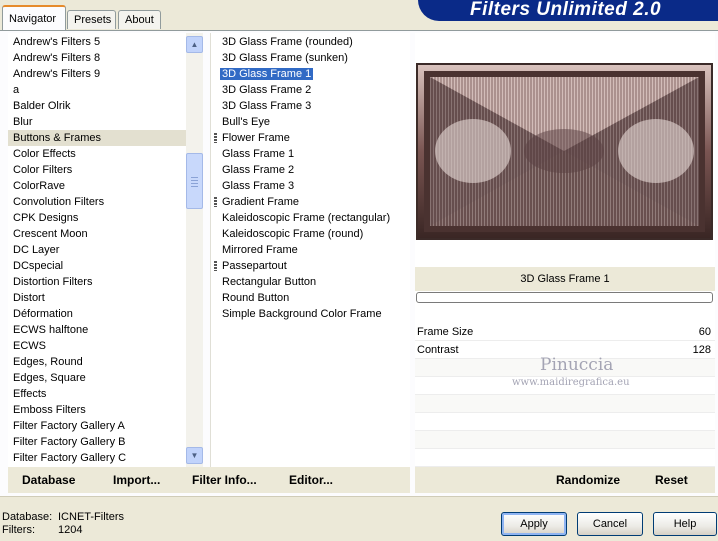 This screenshot has height=541, width=718. Describe the element at coordinates (97, 362) in the screenshot. I see `category-item: Edges, Round` at that location.